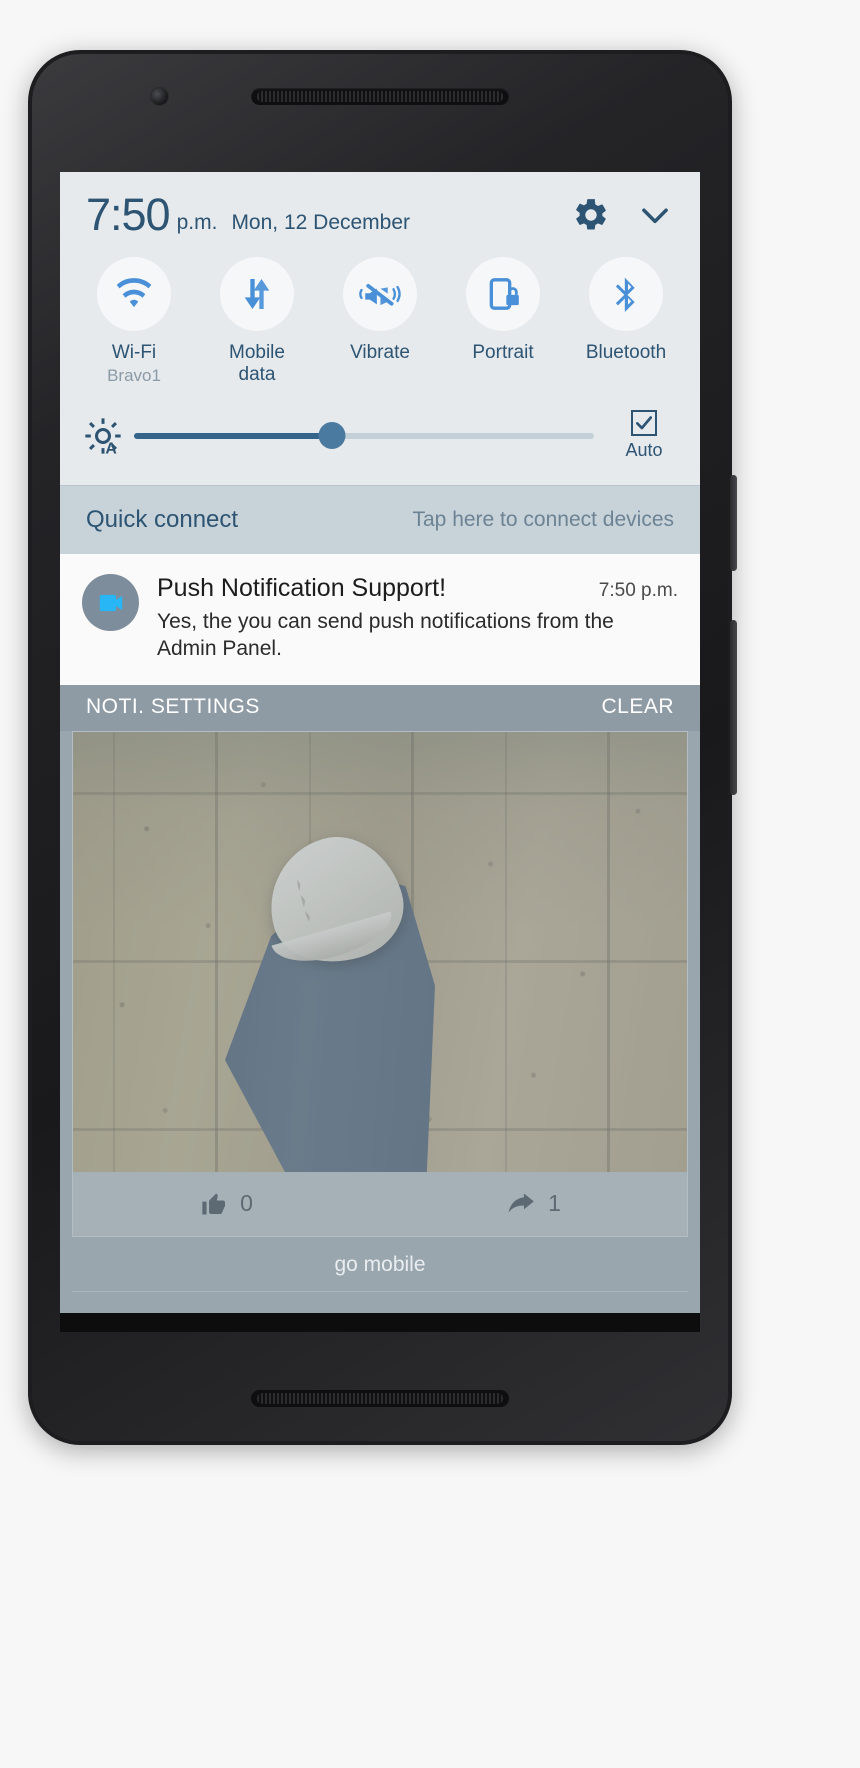 This screenshot has width=860, height=1768. Describe the element at coordinates (380, 708) in the screenshot. I see `notification-actions: NOTI. SETTINGS CLEAR` at that location.